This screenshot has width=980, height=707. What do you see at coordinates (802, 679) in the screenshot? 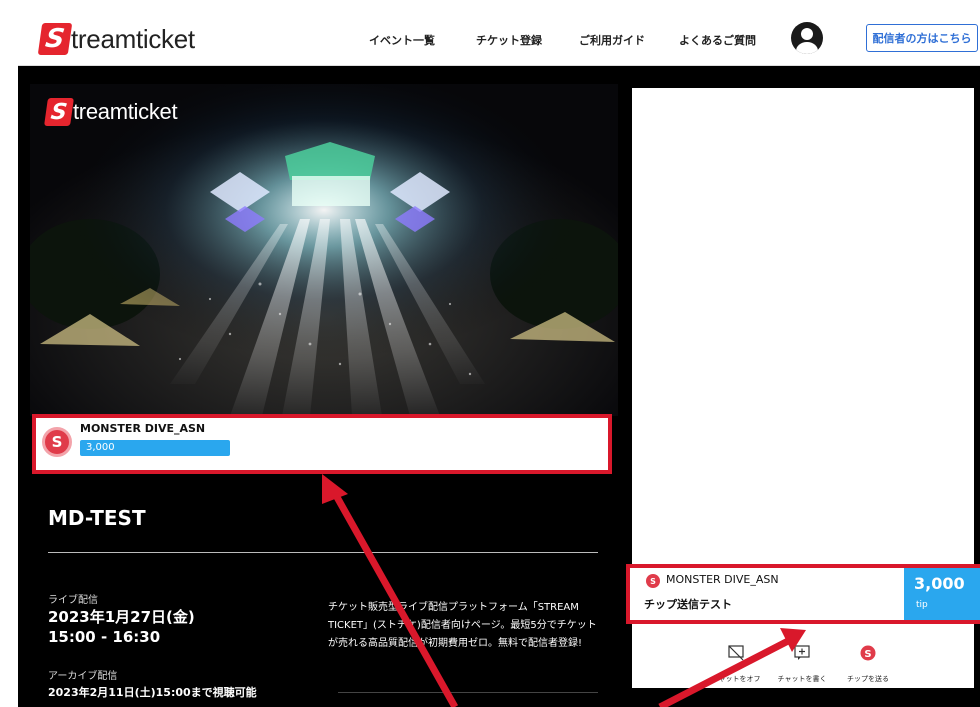
I see `write-chat-label: チャットを書く` at bounding box center [802, 679].